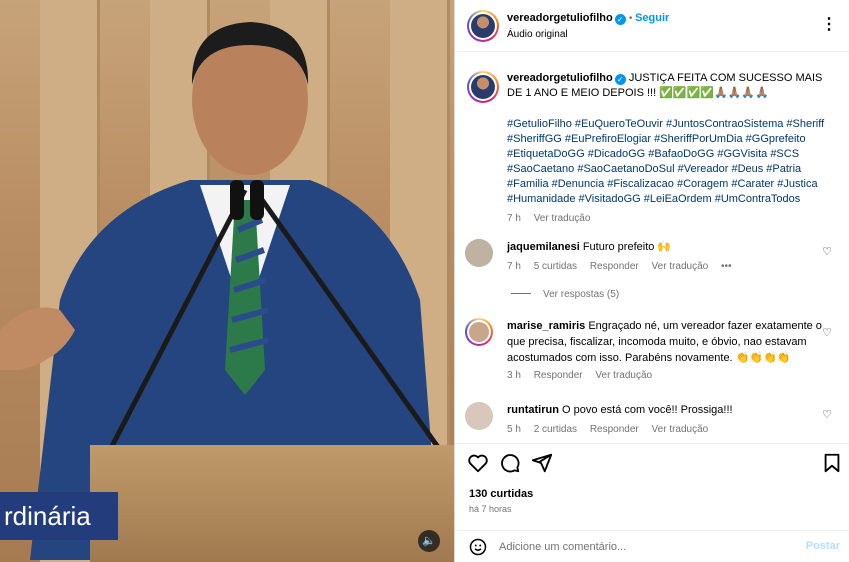 The height and width of the screenshot is (562, 849). I want to click on comment-time: 3 h, so click(514, 375).